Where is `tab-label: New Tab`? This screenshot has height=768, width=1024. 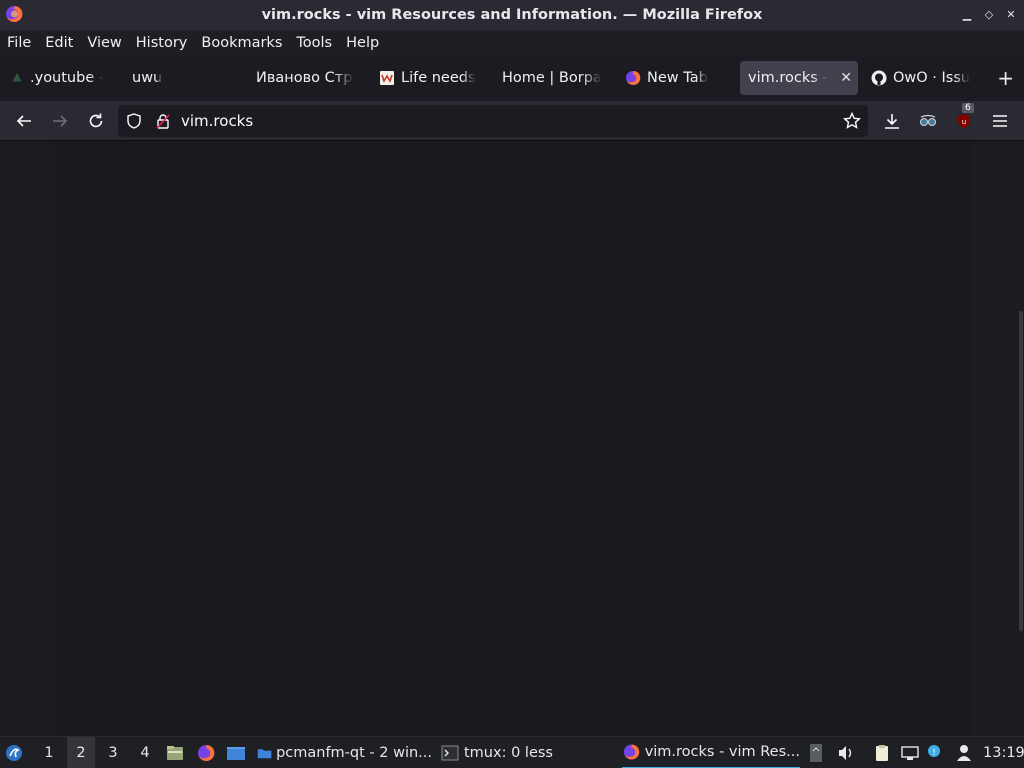 tab-label: New Tab is located at coordinates (677, 78).